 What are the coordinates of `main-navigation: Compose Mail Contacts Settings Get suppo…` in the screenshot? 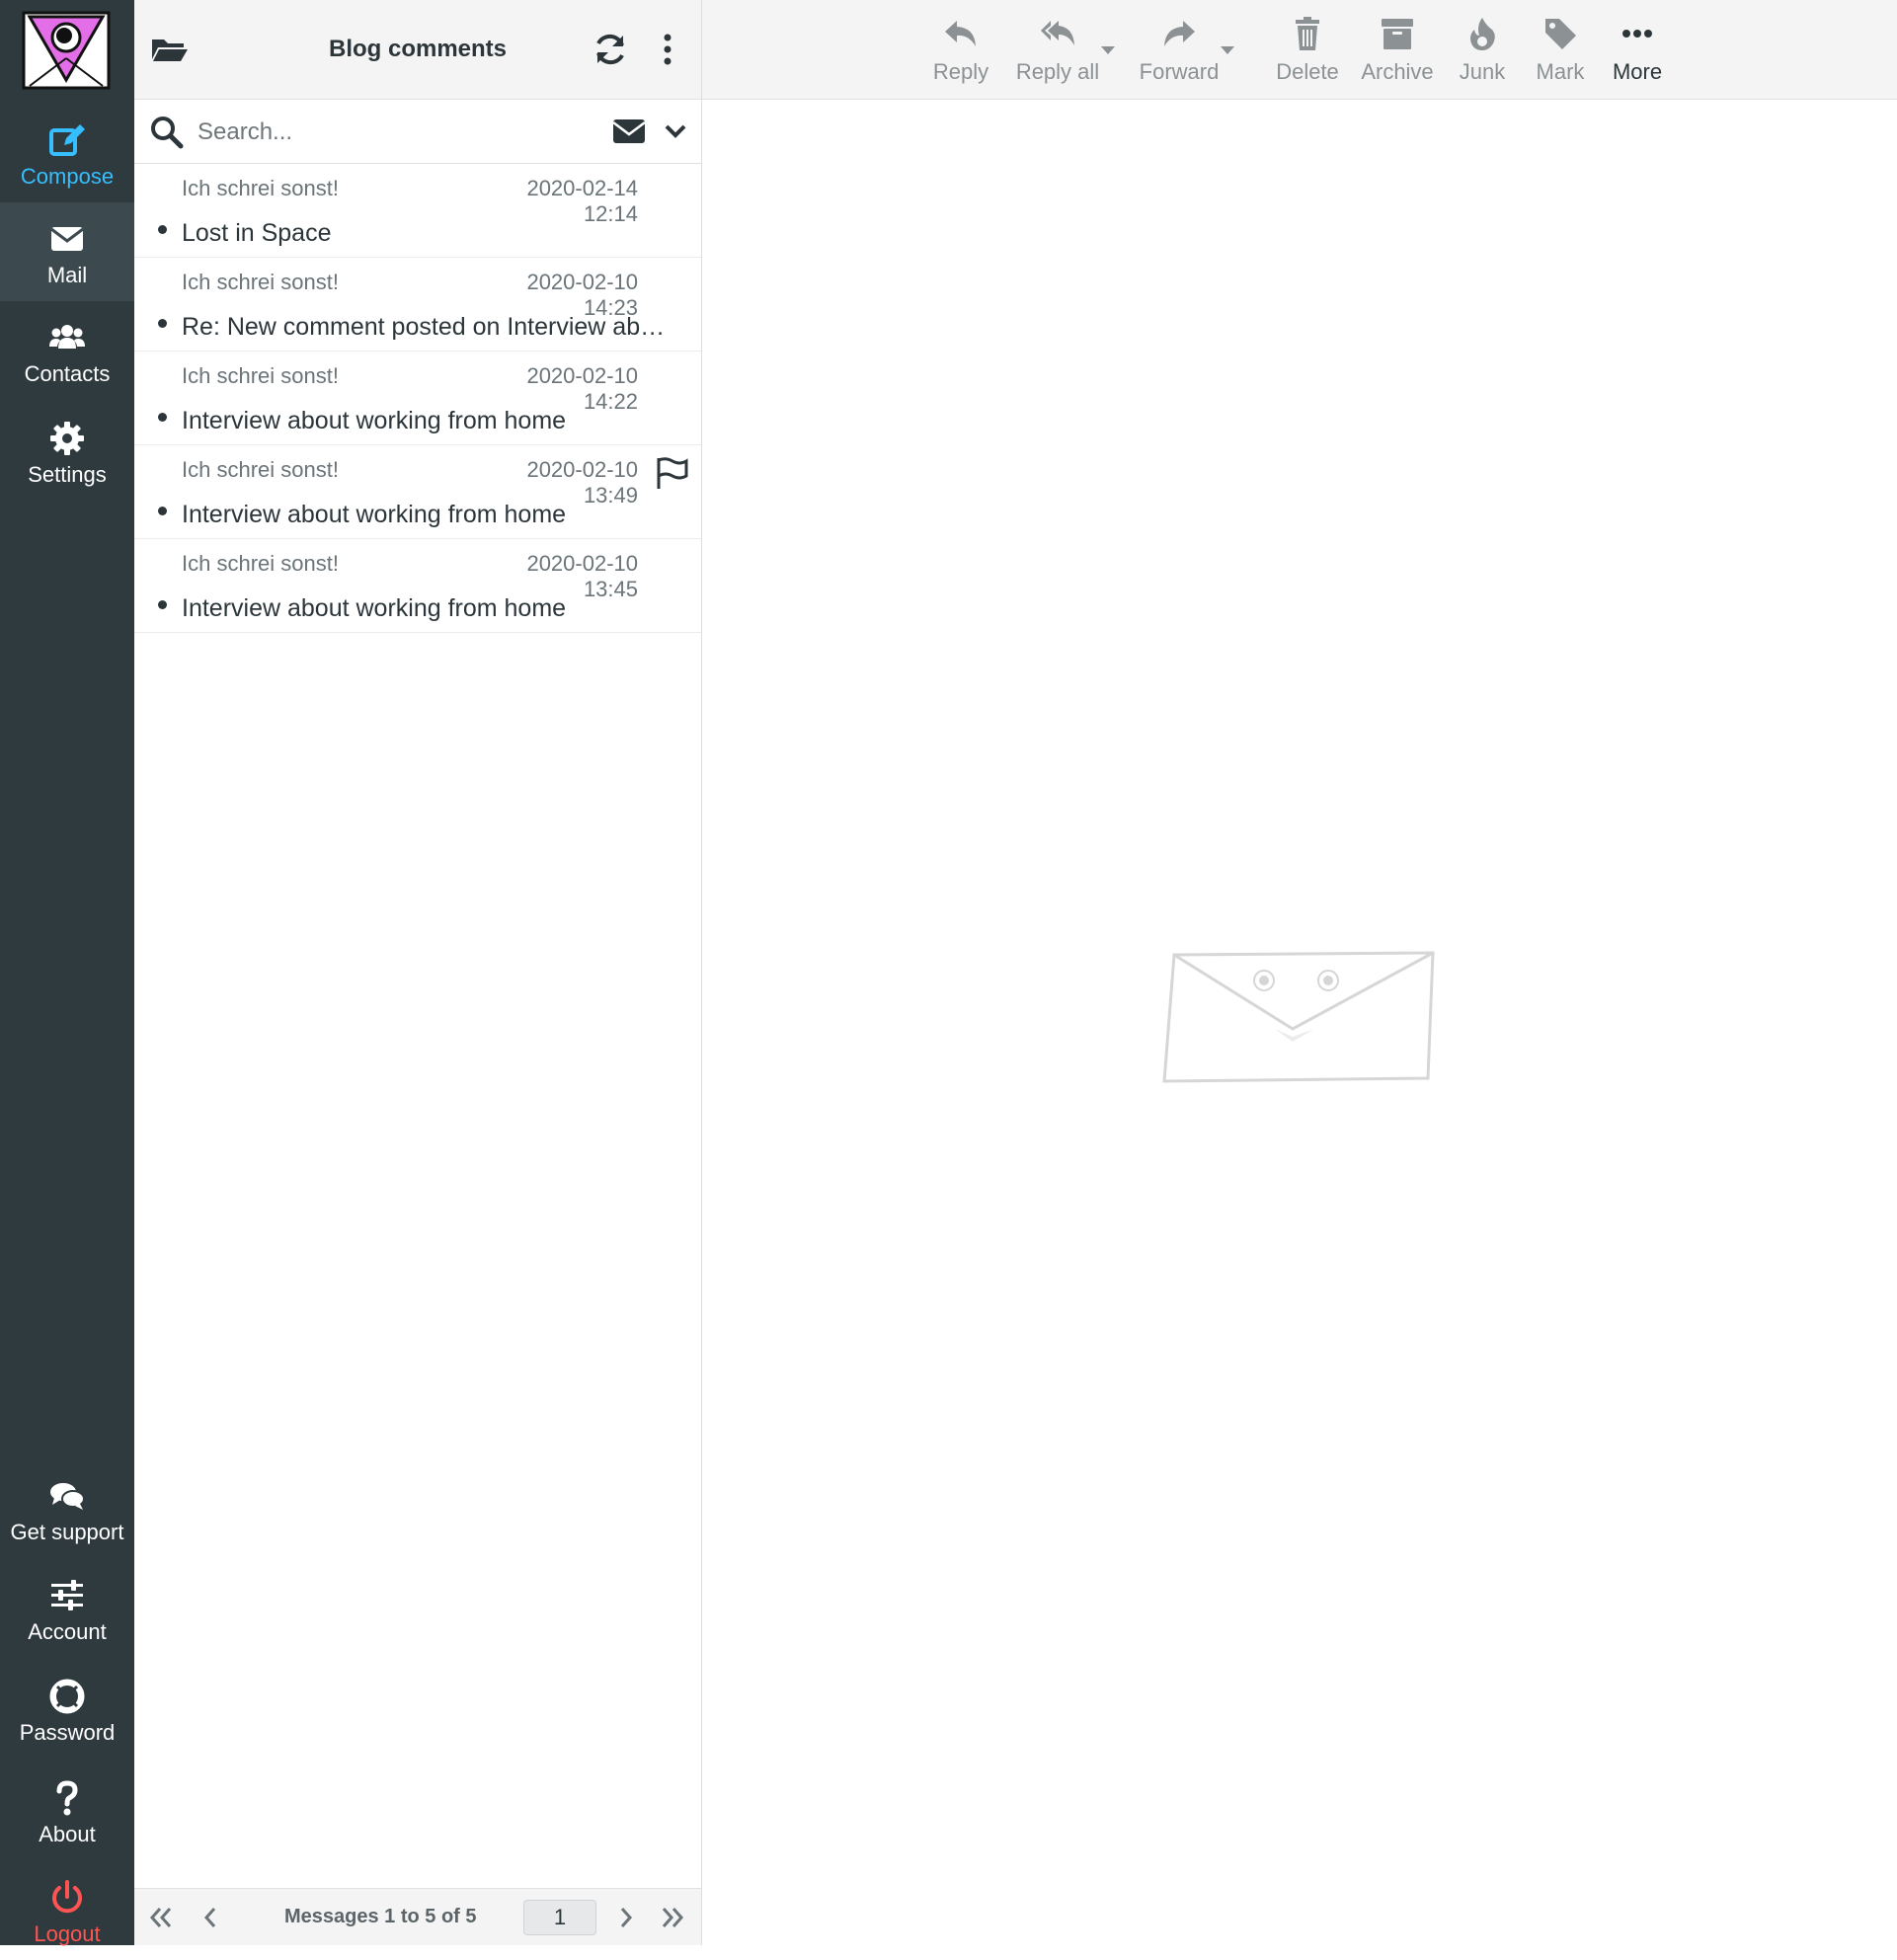 It's located at (67, 973).